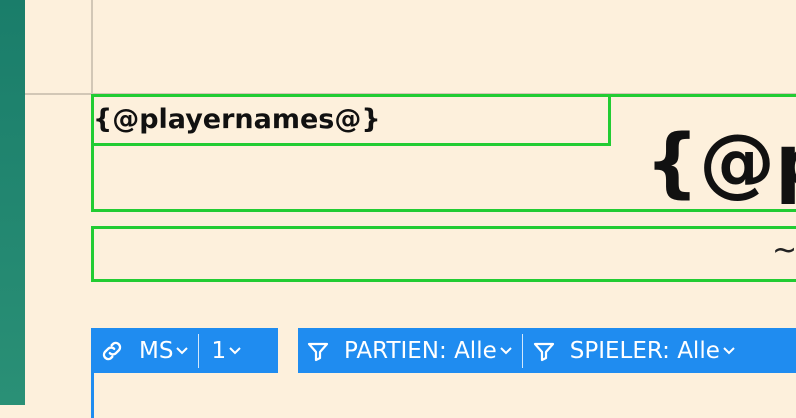 This screenshot has width=796, height=418. I want to click on link-ms-label: MS, so click(156, 350).